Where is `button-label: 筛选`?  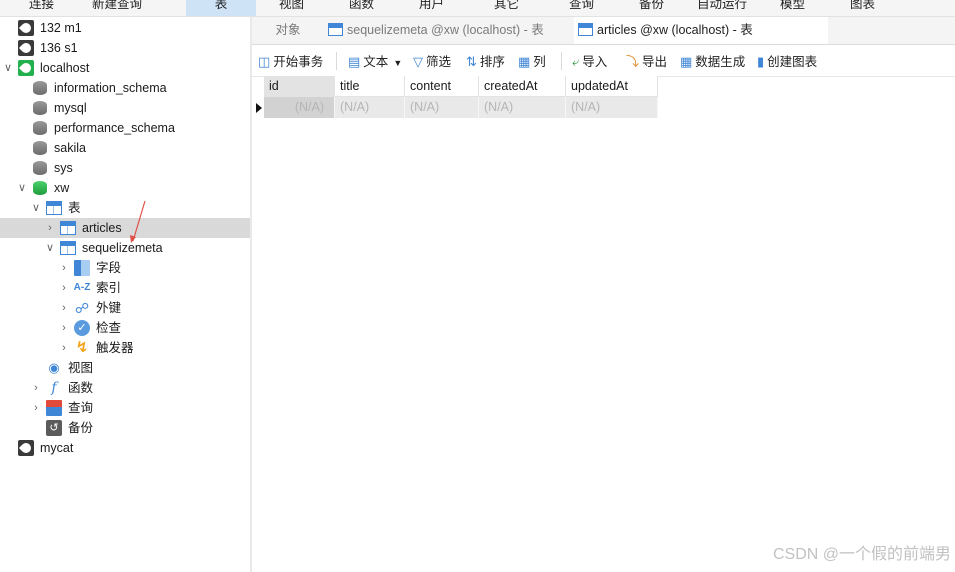
button-label: 筛选 is located at coordinates (439, 62).